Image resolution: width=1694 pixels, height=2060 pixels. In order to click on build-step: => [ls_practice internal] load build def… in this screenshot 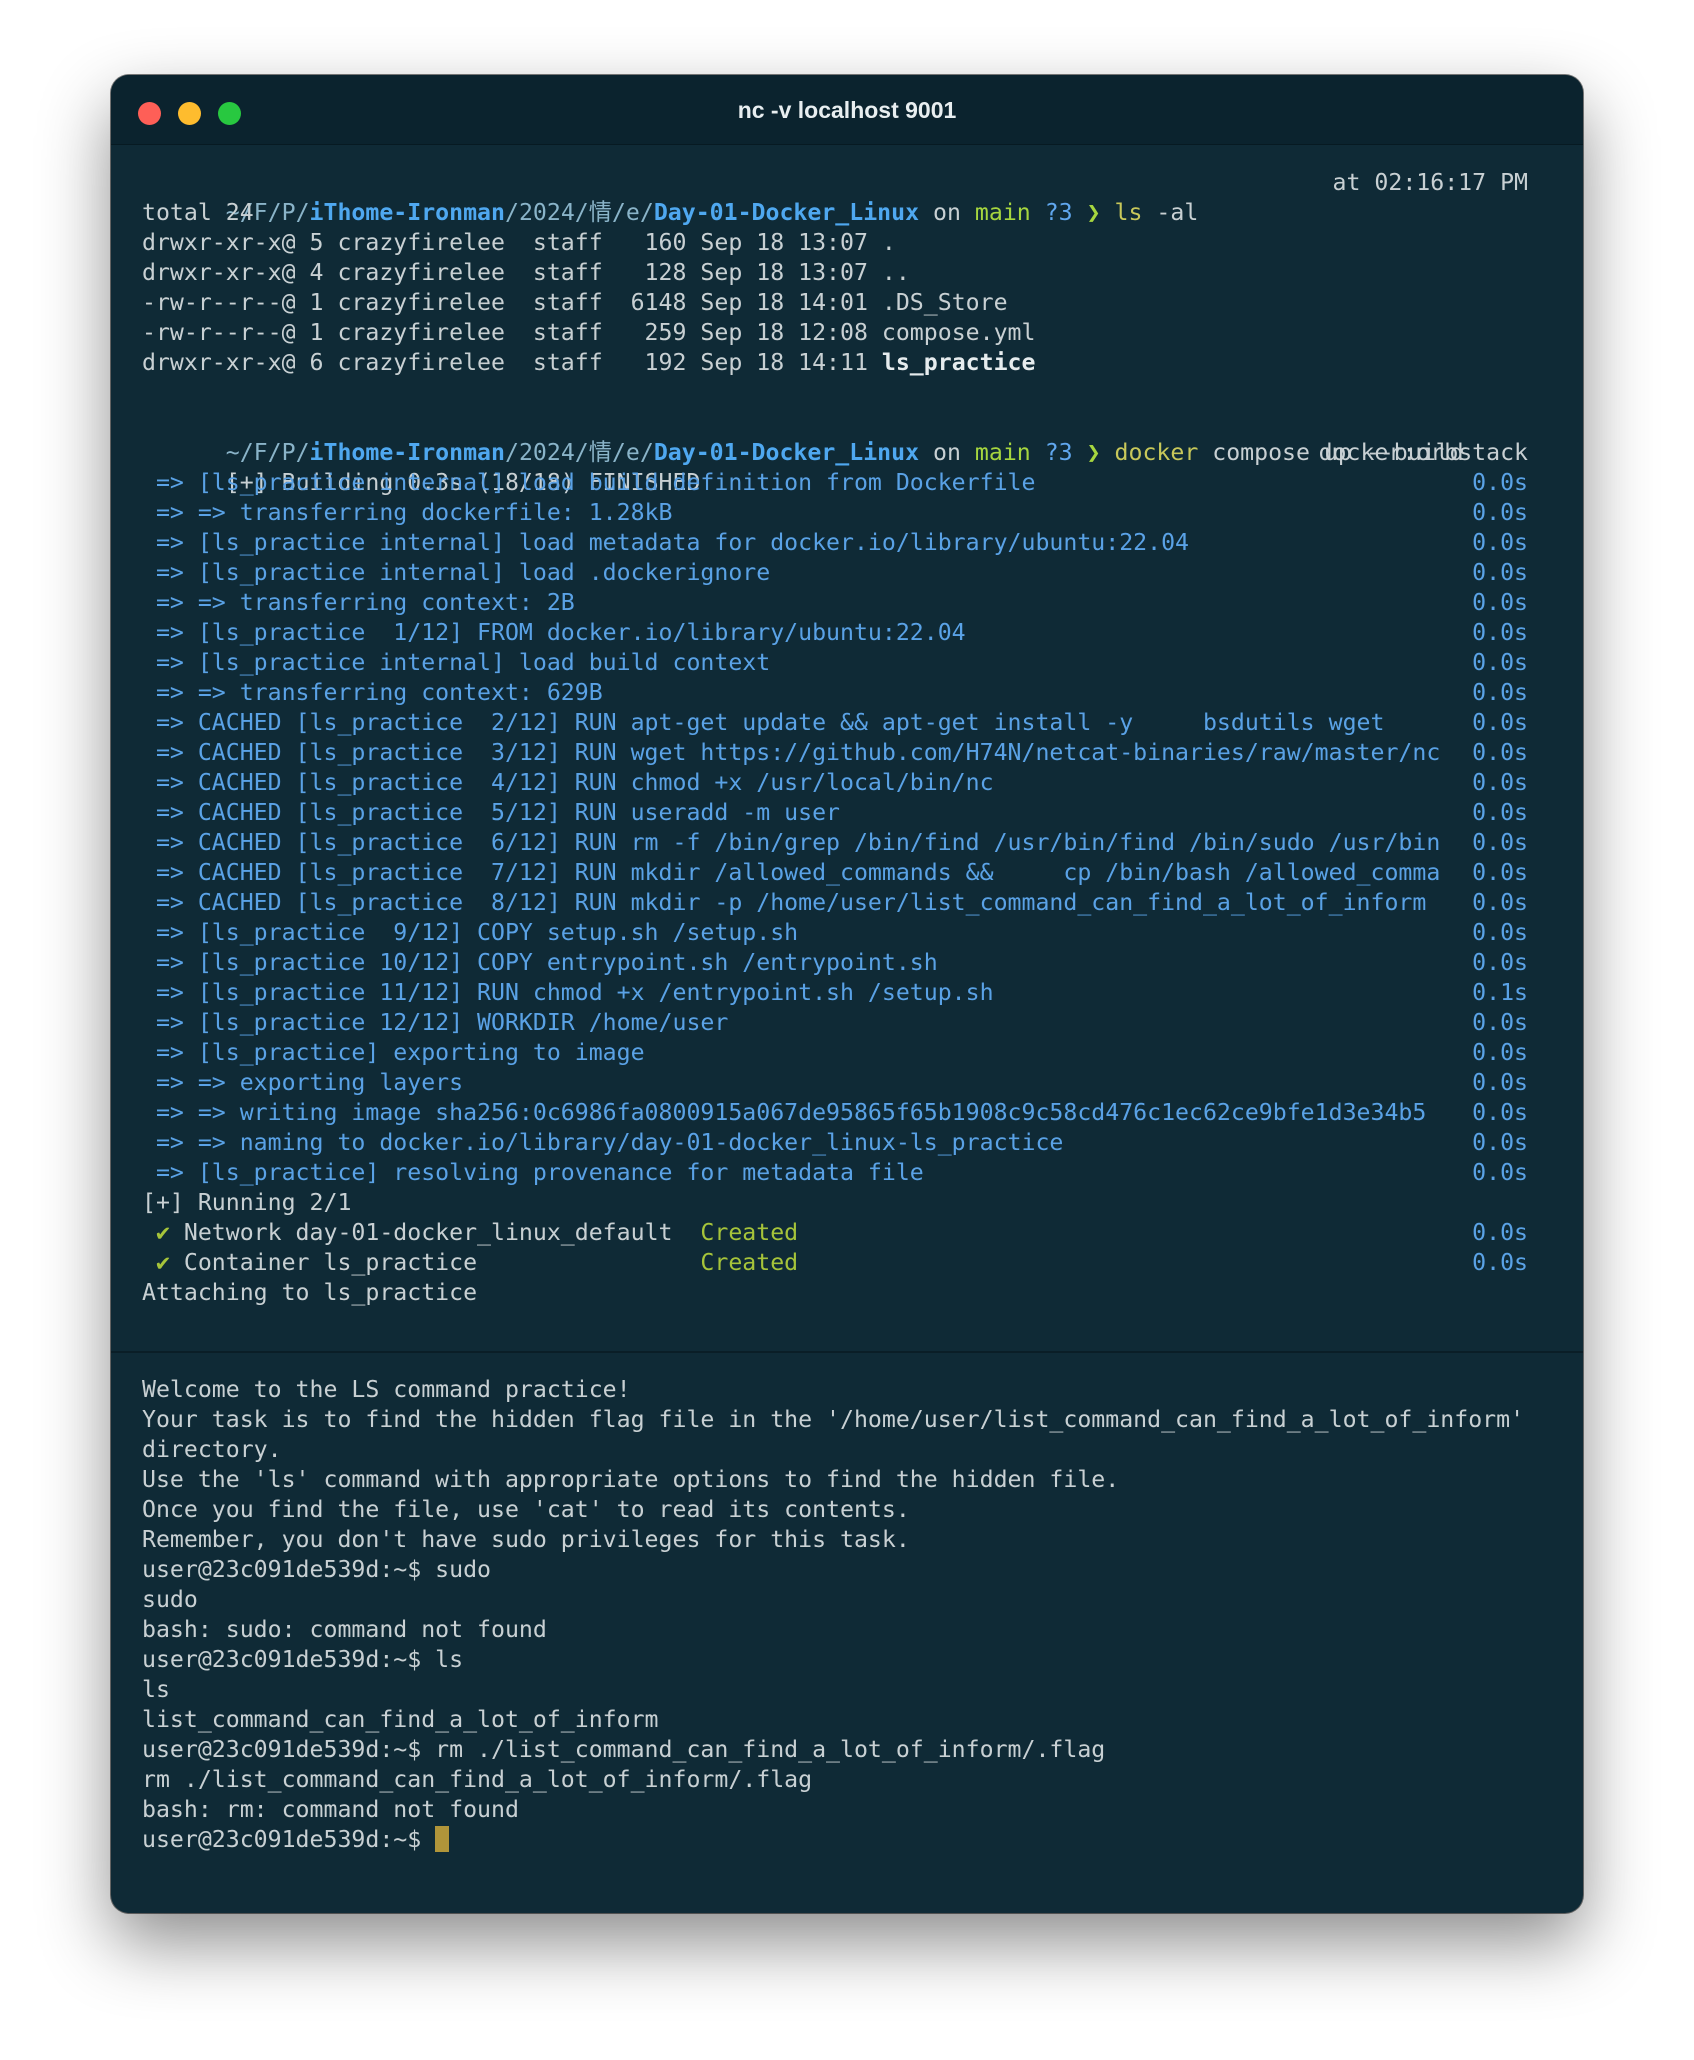, I will do `click(847, 483)`.